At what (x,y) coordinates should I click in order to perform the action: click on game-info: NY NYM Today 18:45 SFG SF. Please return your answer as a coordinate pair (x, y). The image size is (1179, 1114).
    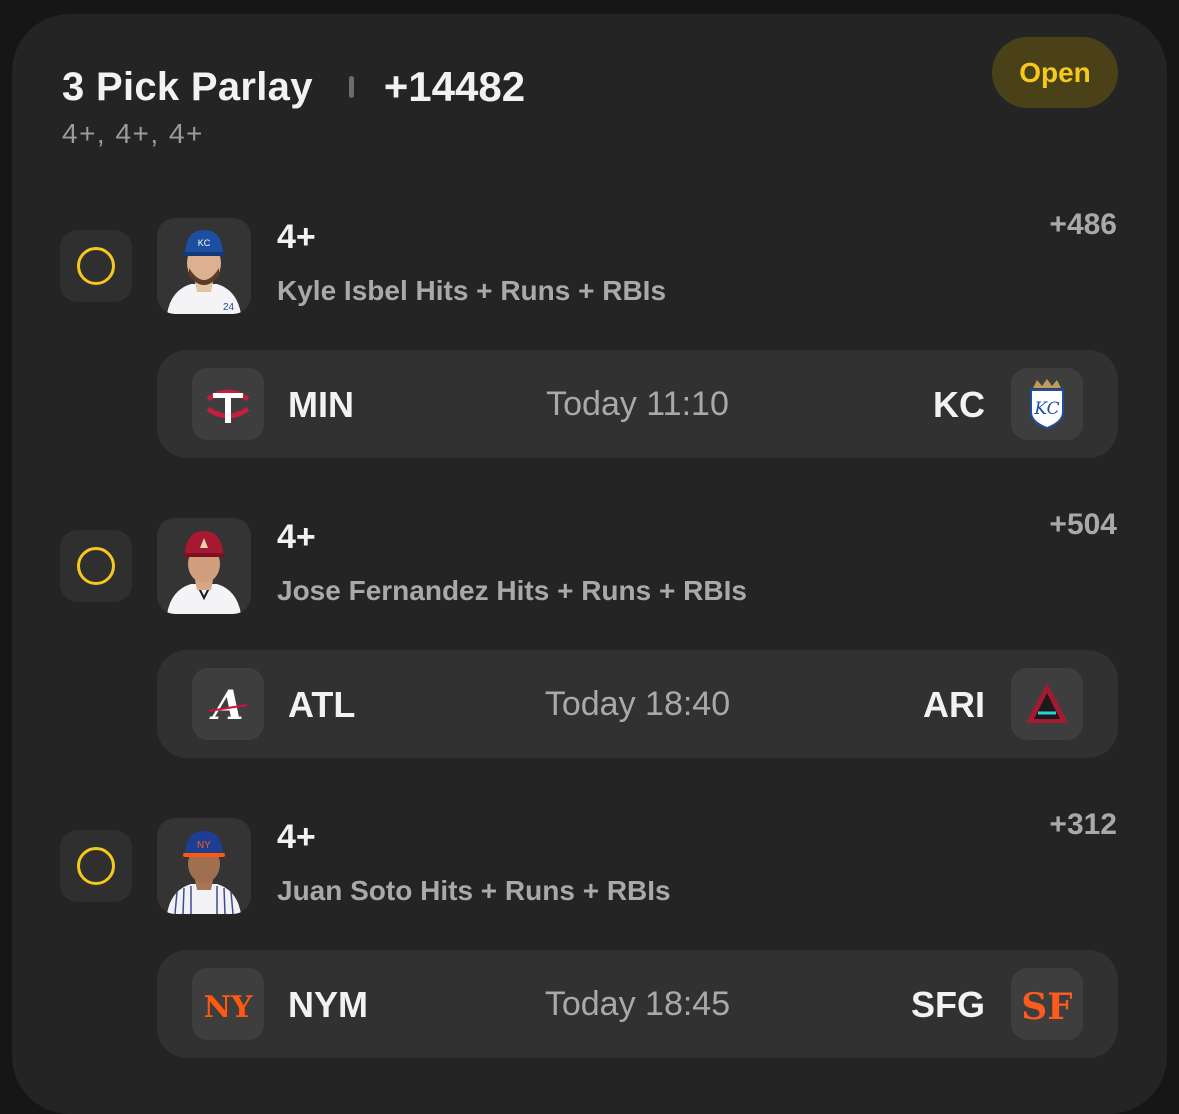
    Looking at the image, I should click on (637, 1004).